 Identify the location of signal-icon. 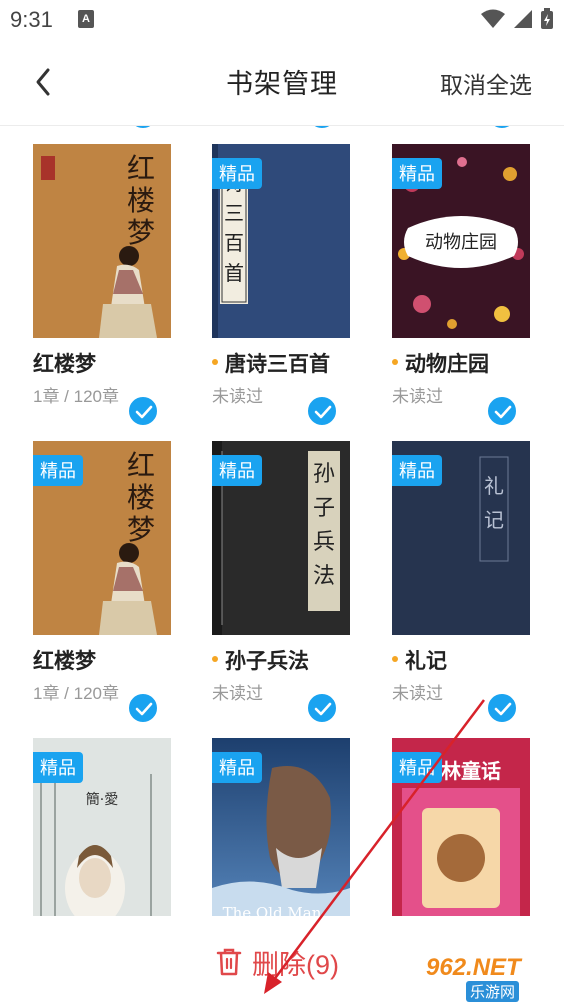
(523, 19).